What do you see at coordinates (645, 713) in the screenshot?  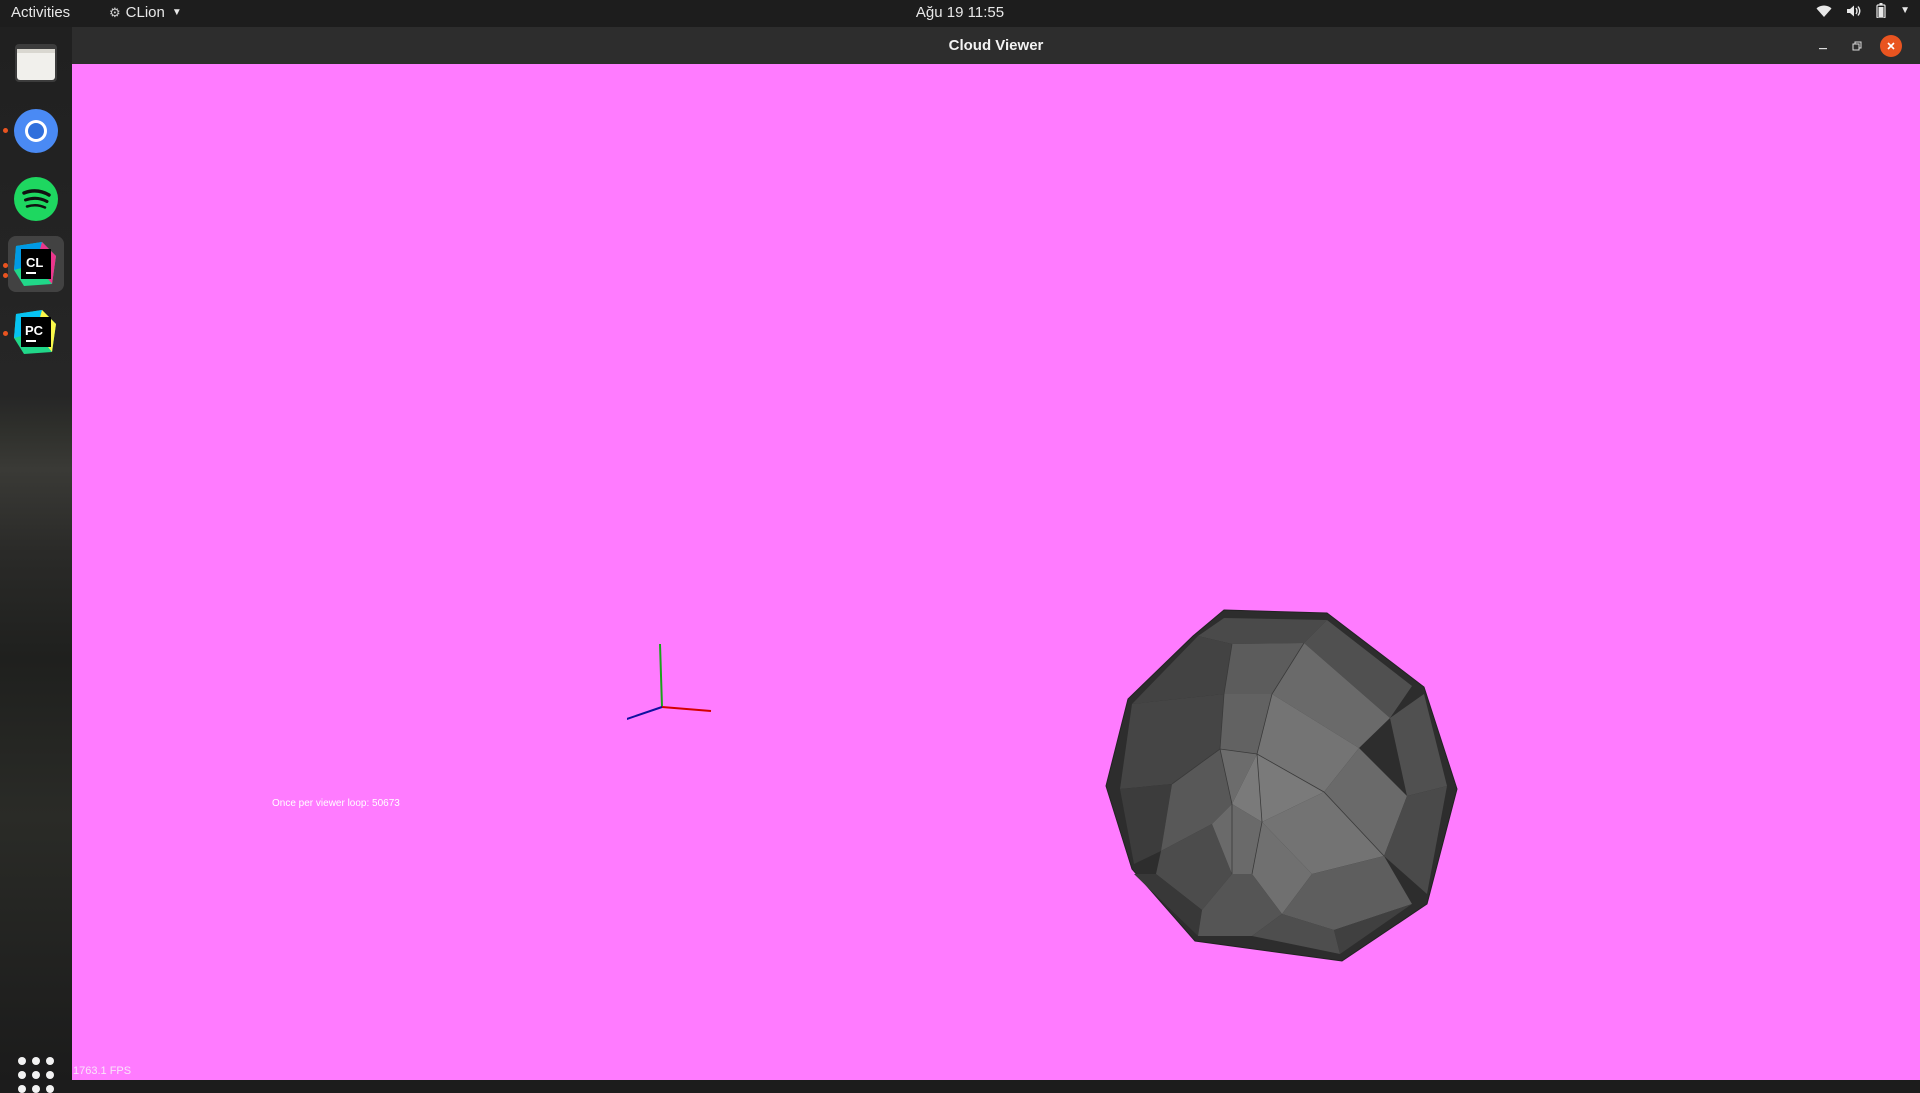 I see `axis-z` at bounding box center [645, 713].